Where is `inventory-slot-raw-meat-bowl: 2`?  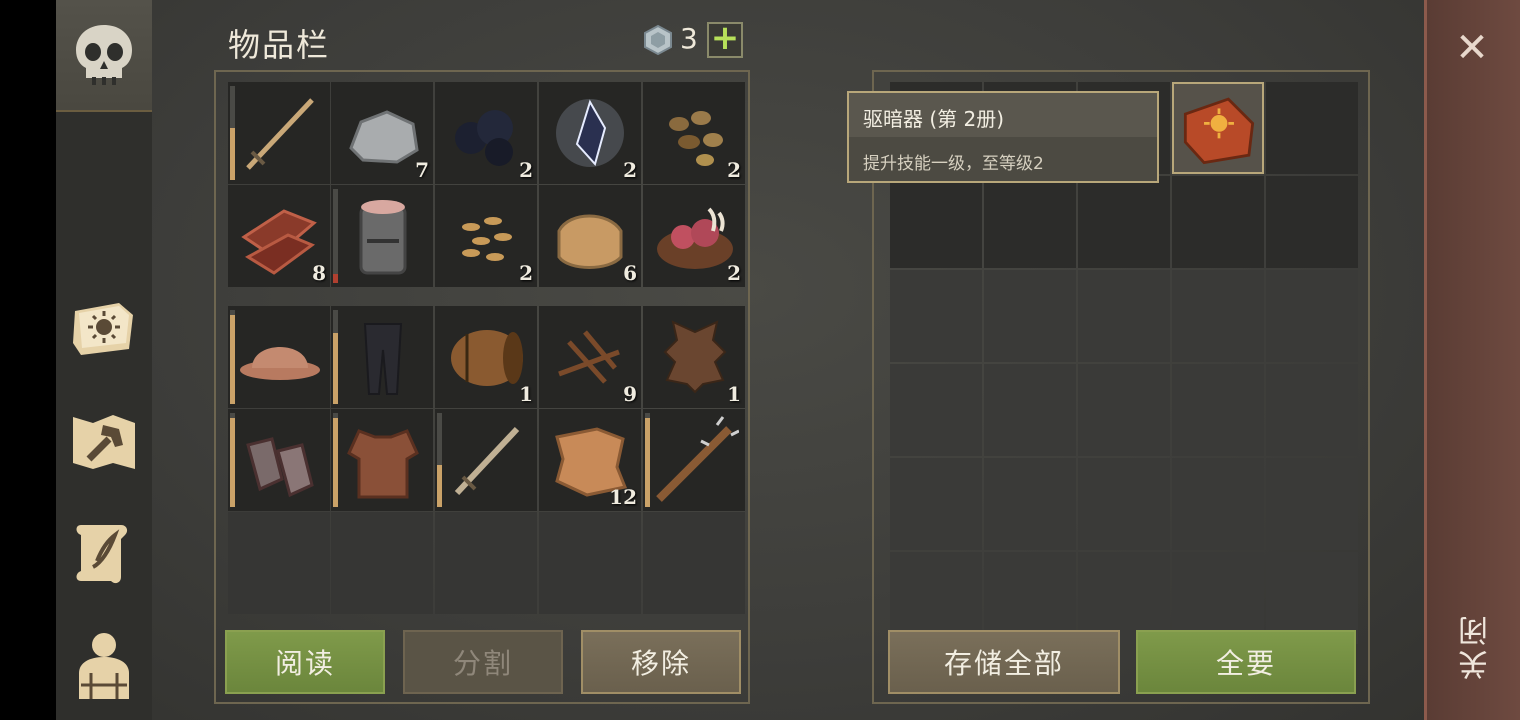
inventory-slot-raw-meat-bowl: 2 is located at coordinates (694, 236).